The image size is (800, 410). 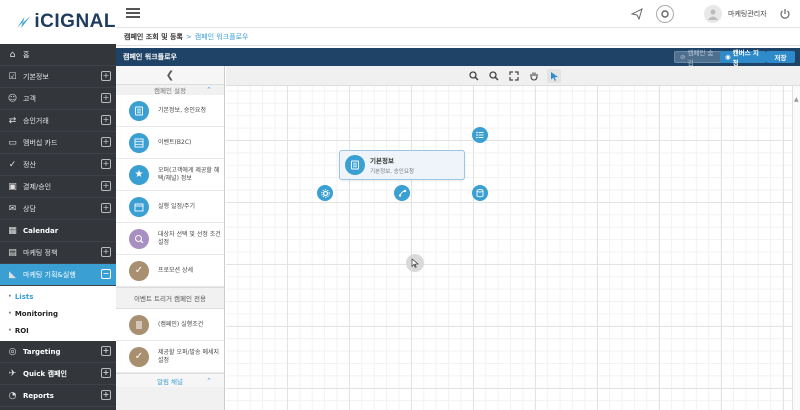 What do you see at coordinates (12, 373) in the screenshot?
I see `quick-icon: ✈` at bounding box center [12, 373].